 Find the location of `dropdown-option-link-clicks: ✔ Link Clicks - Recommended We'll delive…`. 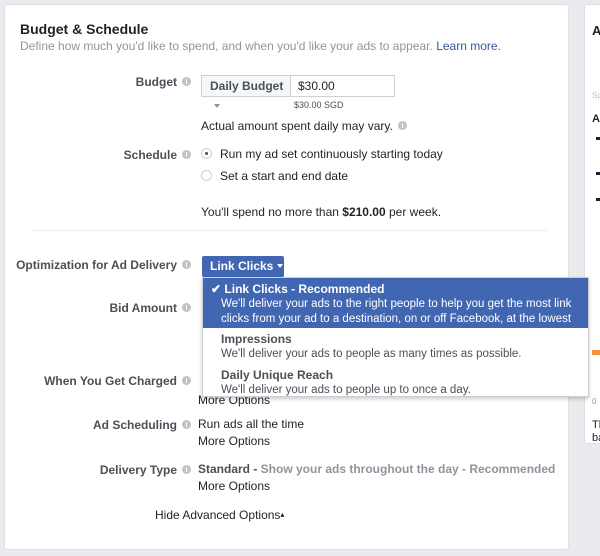

dropdown-option-link-clicks: ✔ Link Clicks - Recommended We'll delive… is located at coordinates (395, 309).